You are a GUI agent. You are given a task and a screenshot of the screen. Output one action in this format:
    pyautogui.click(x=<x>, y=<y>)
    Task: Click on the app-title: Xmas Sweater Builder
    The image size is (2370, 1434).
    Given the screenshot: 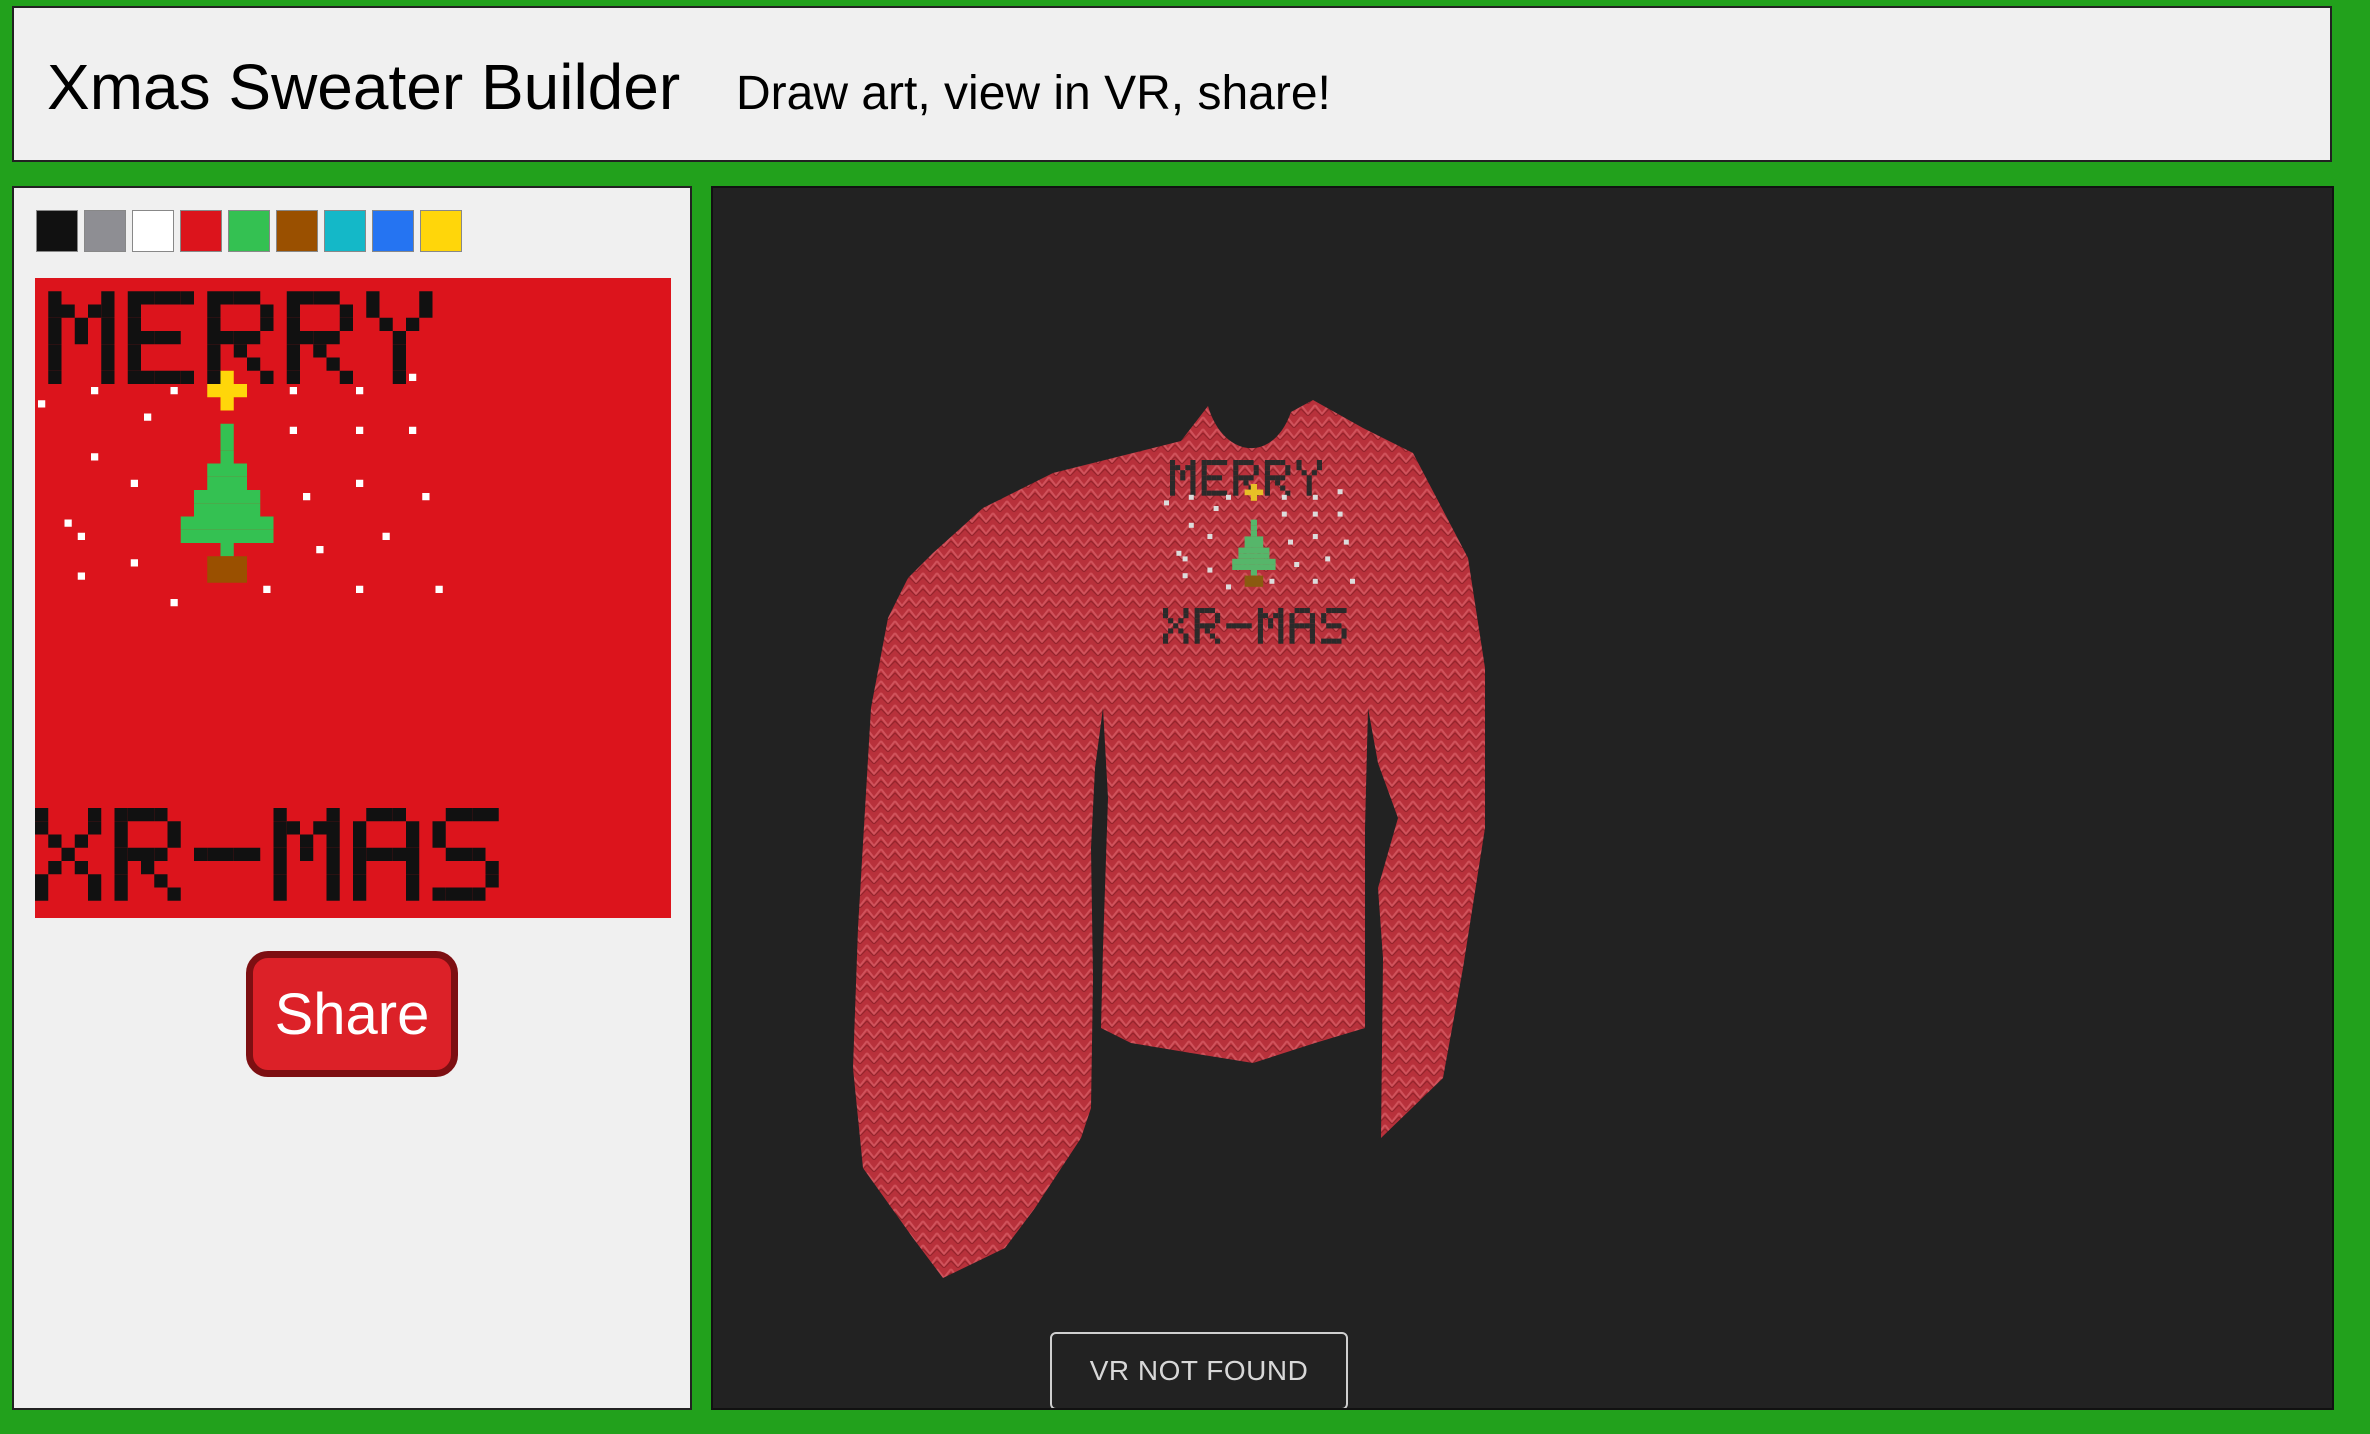 What is the action you would take?
    pyautogui.click(x=364, y=87)
    